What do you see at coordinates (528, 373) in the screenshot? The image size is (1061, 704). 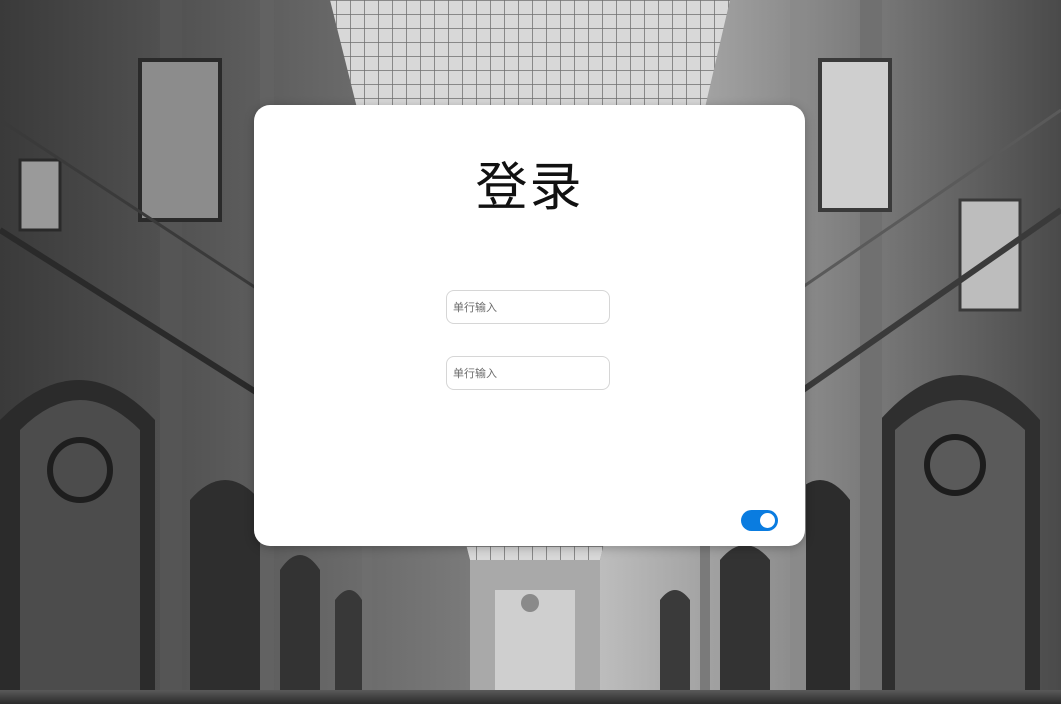 I see `password-input` at bounding box center [528, 373].